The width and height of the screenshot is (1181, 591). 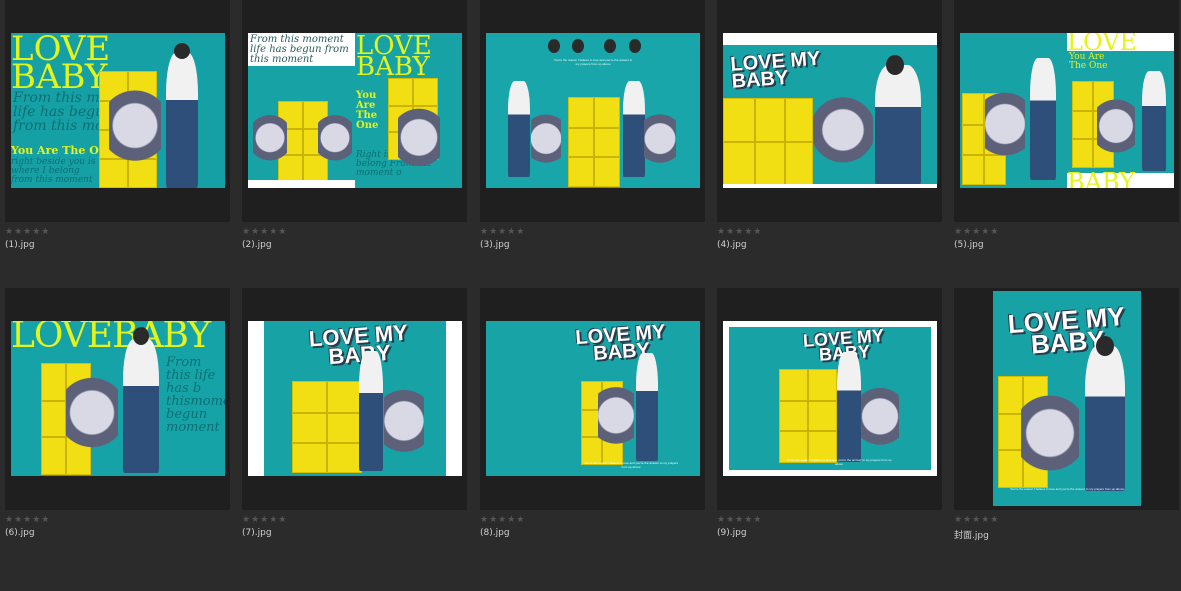 I want to click on file-name: (4).jpg, so click(x=732, y=245).